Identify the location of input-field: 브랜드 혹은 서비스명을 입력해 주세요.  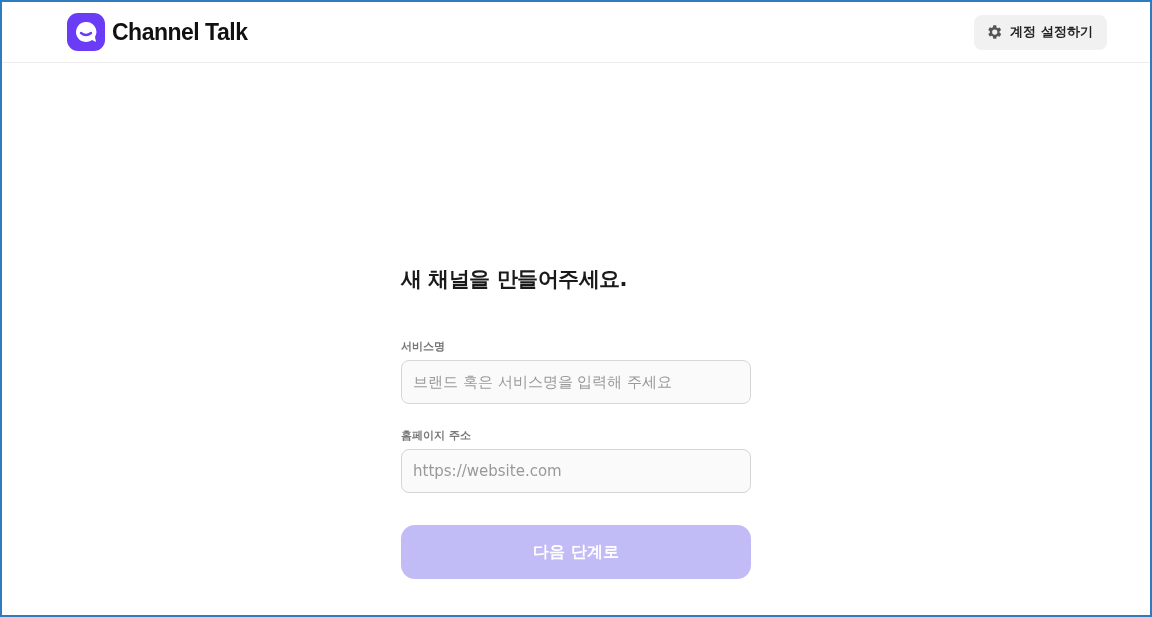
(576, 382).